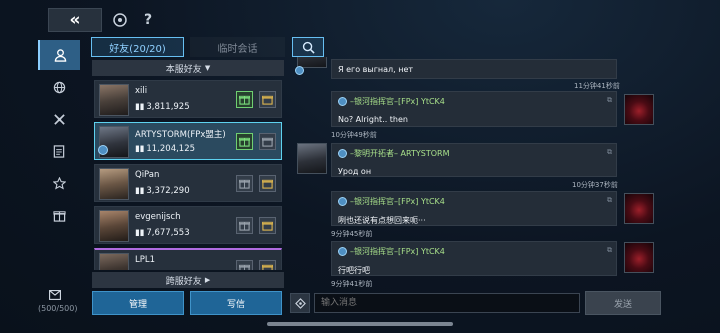 The image size is (720, 333). What do you see at coordinates (59, 119) in the screenshot?
I see `rail-item-alliance` at bounding box center [59, 119].